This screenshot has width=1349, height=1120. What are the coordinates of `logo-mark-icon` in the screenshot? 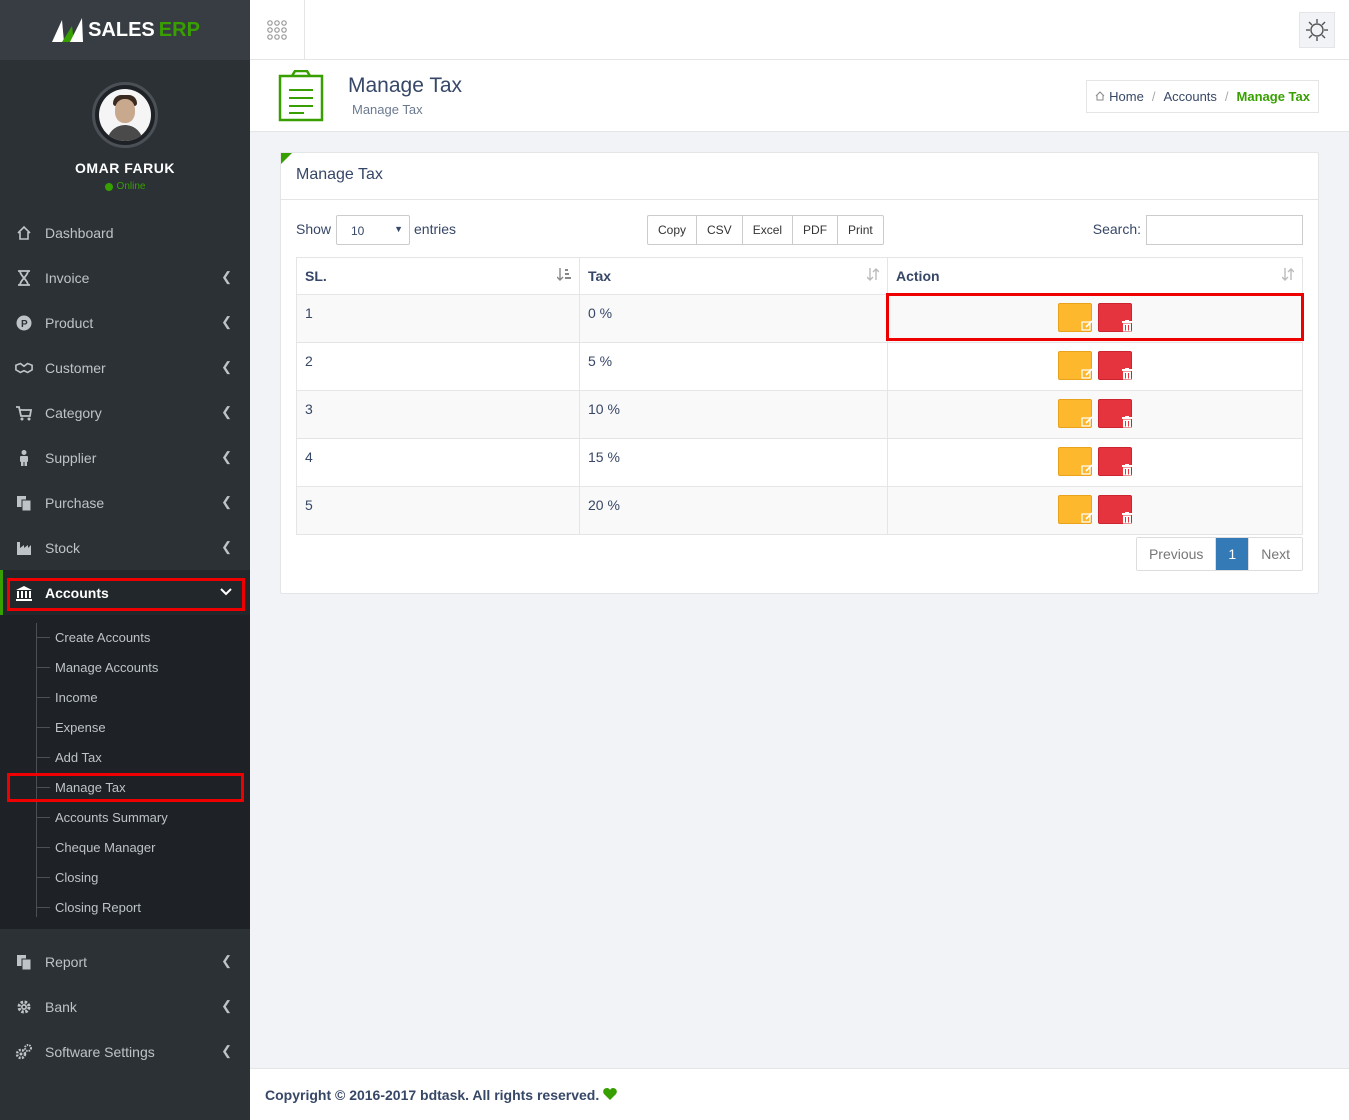 It's located at (68, 30).